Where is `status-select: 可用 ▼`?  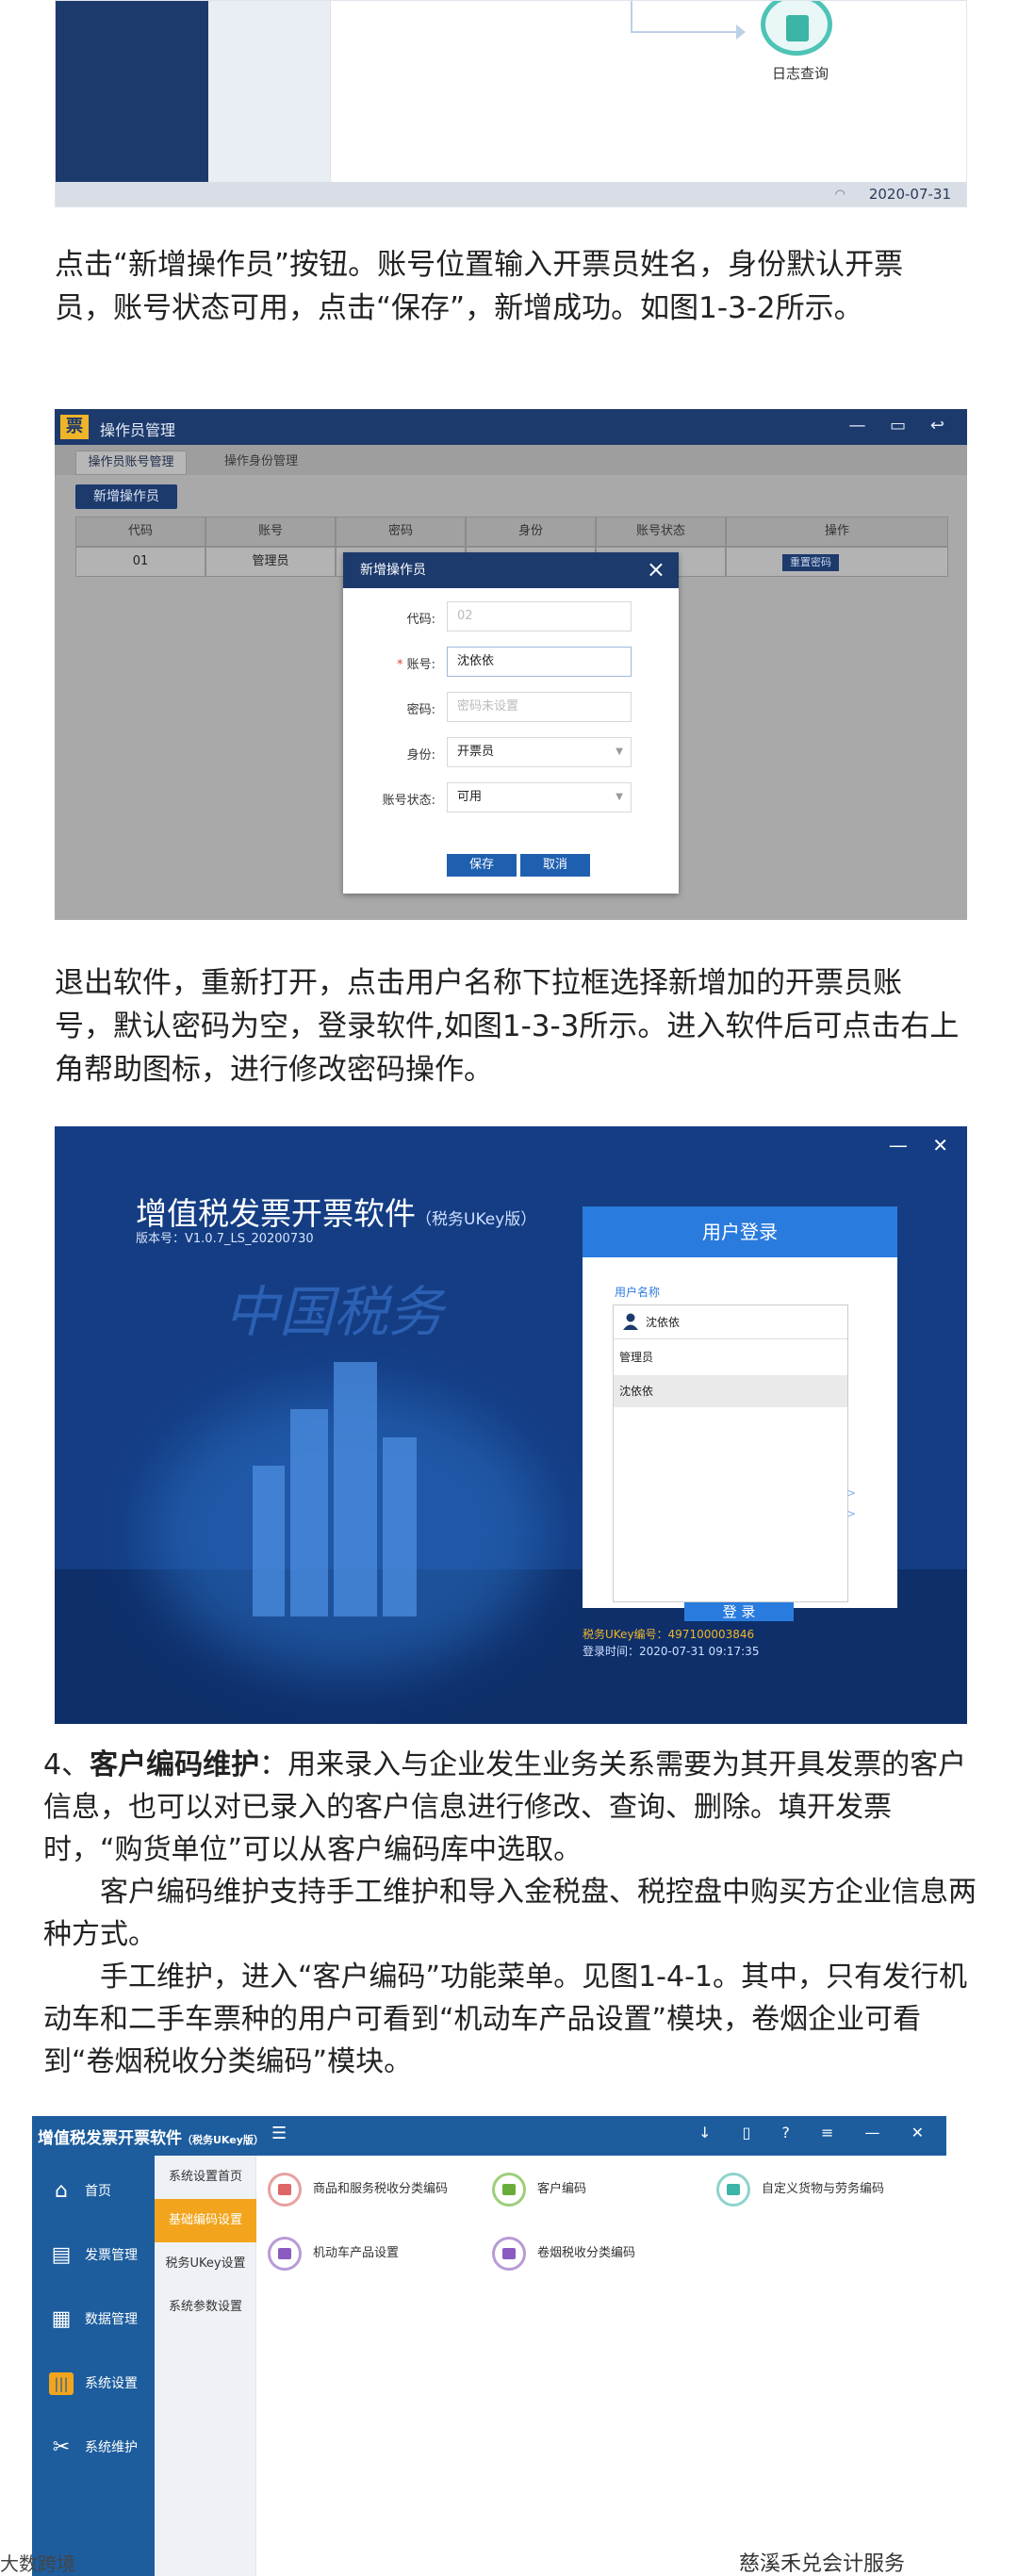
status-select: 可用 ▼ is located at coordinates (539, 797).